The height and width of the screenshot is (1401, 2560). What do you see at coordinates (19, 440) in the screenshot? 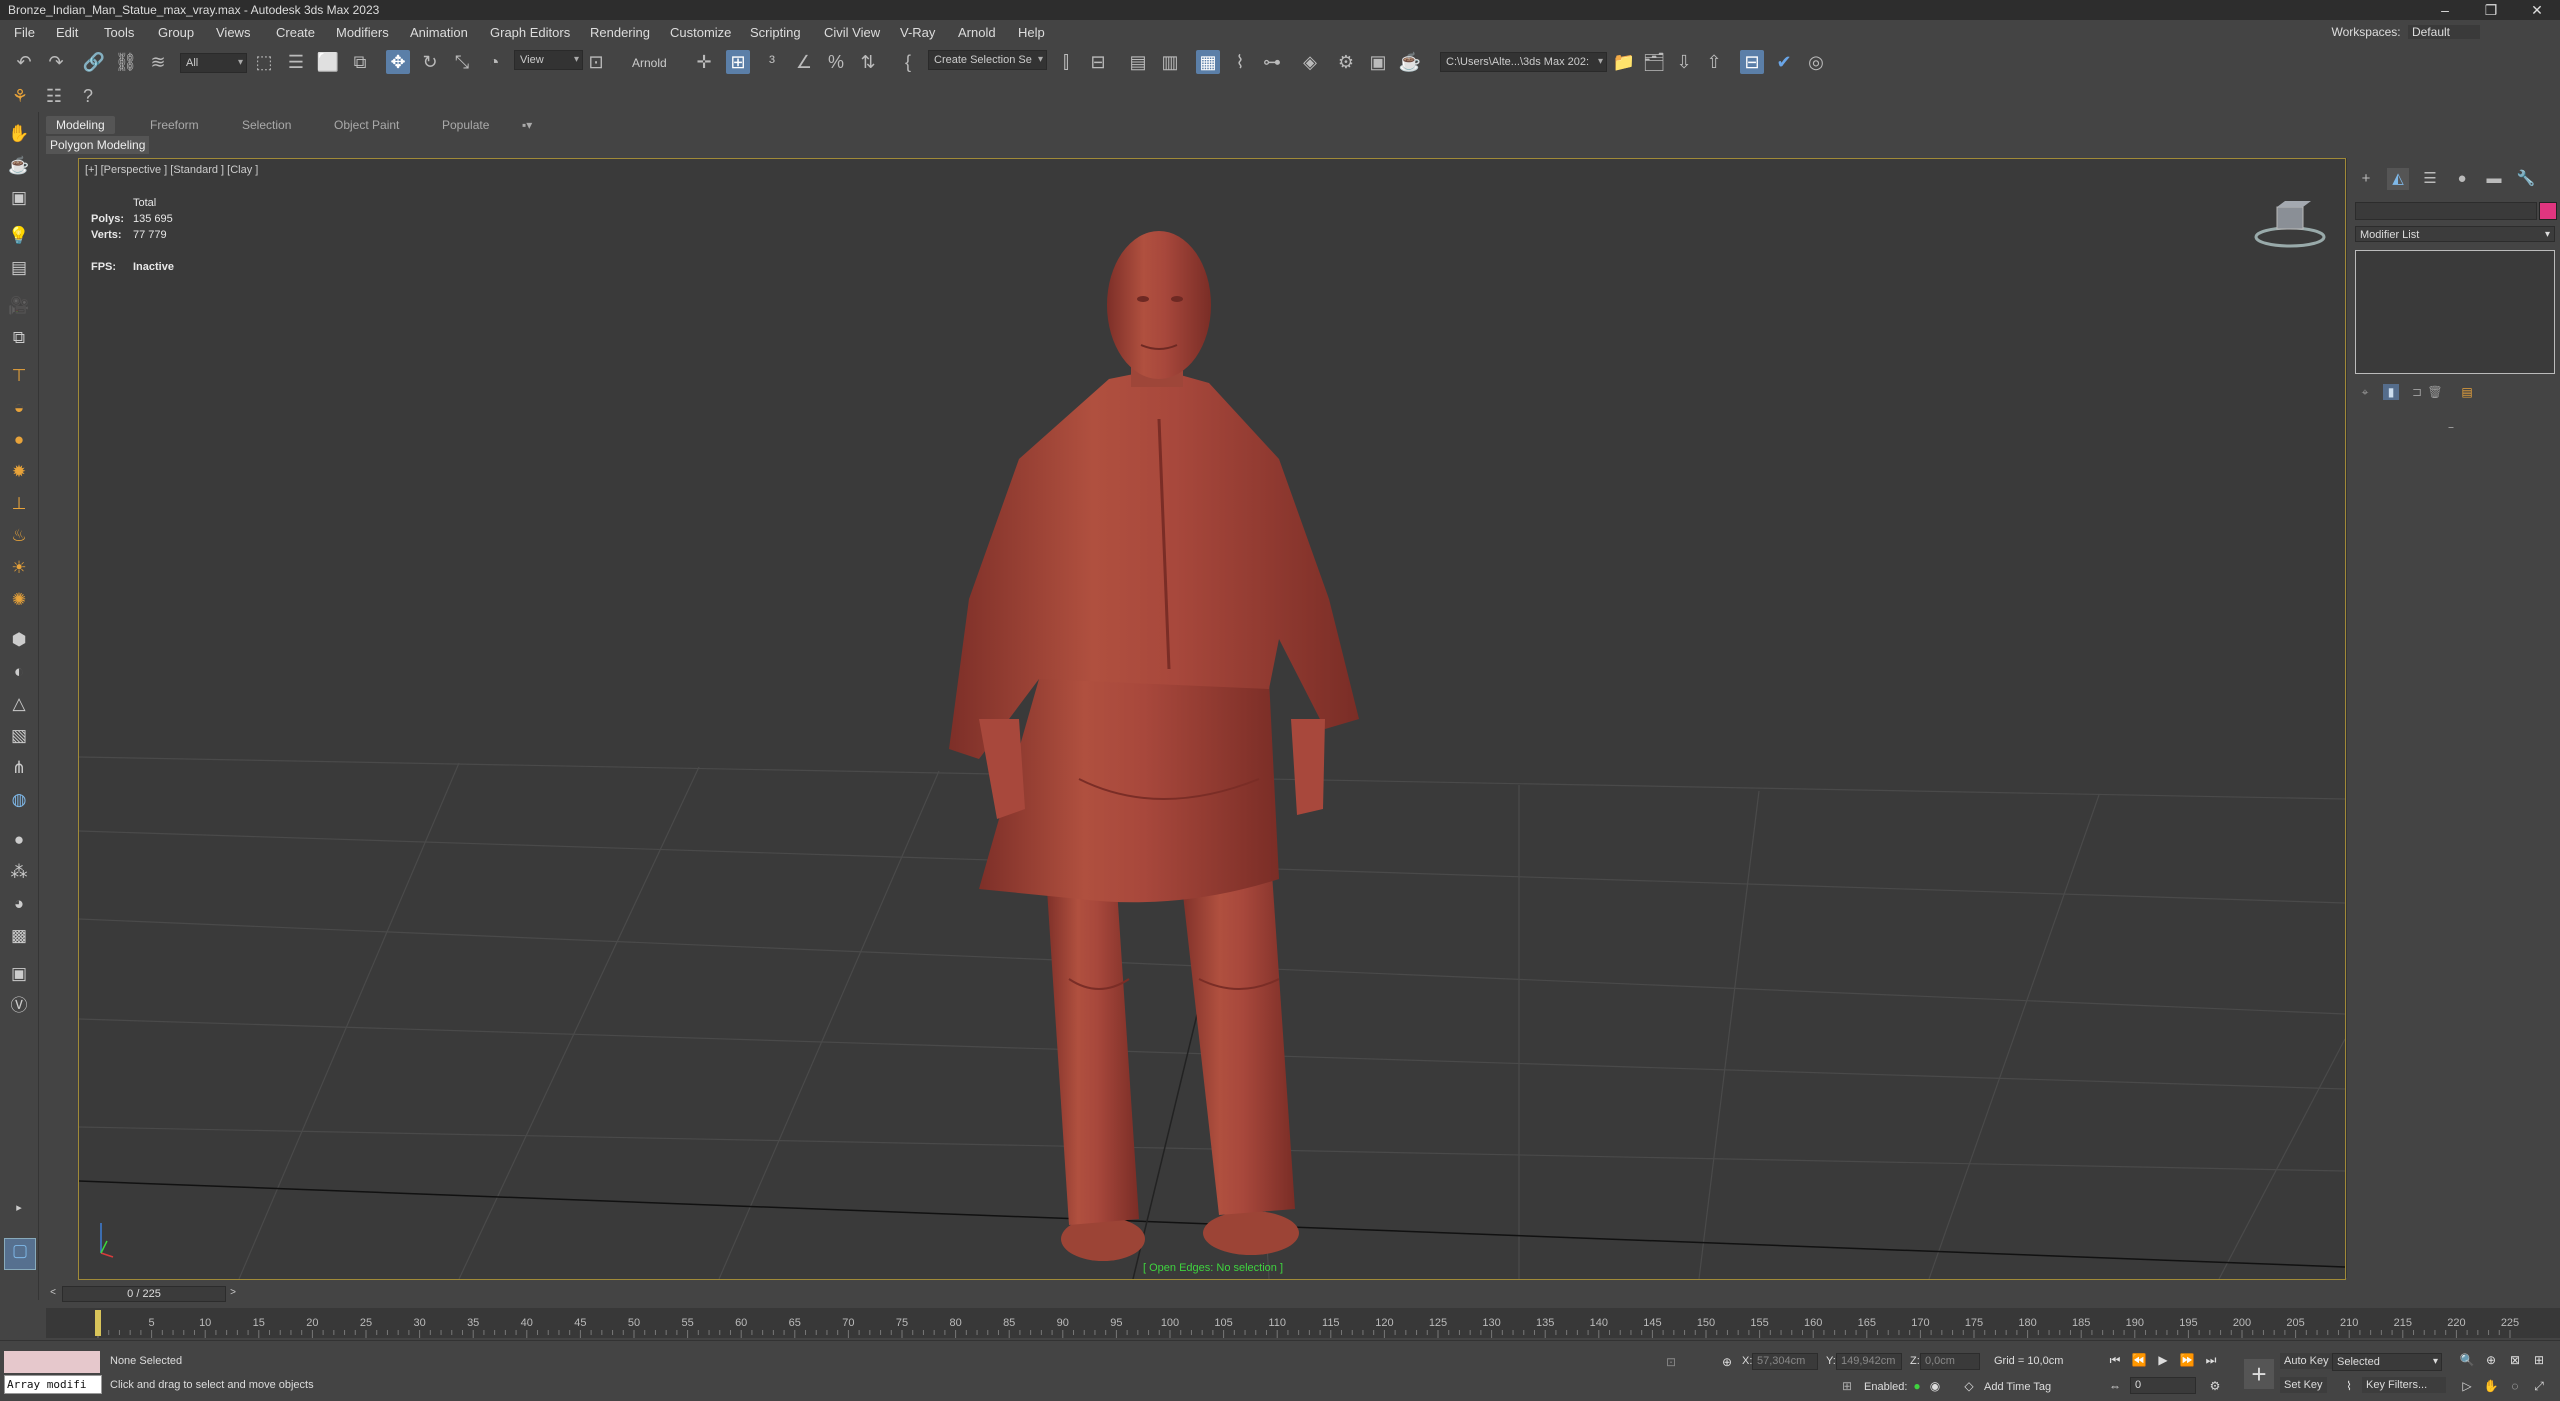
I see `sphere-light-icon: ●` at bounding box center [19, 440].